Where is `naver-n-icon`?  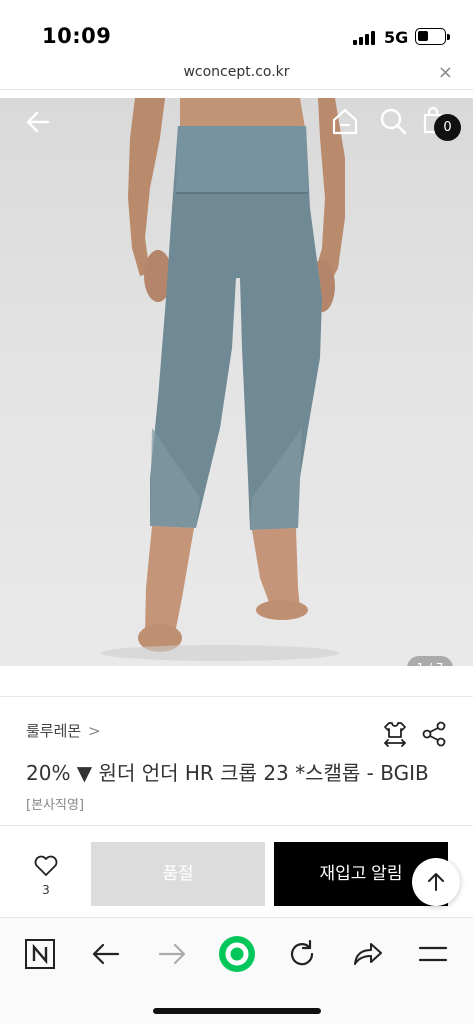 naver-n-icon is located at coordinates (40, 954).